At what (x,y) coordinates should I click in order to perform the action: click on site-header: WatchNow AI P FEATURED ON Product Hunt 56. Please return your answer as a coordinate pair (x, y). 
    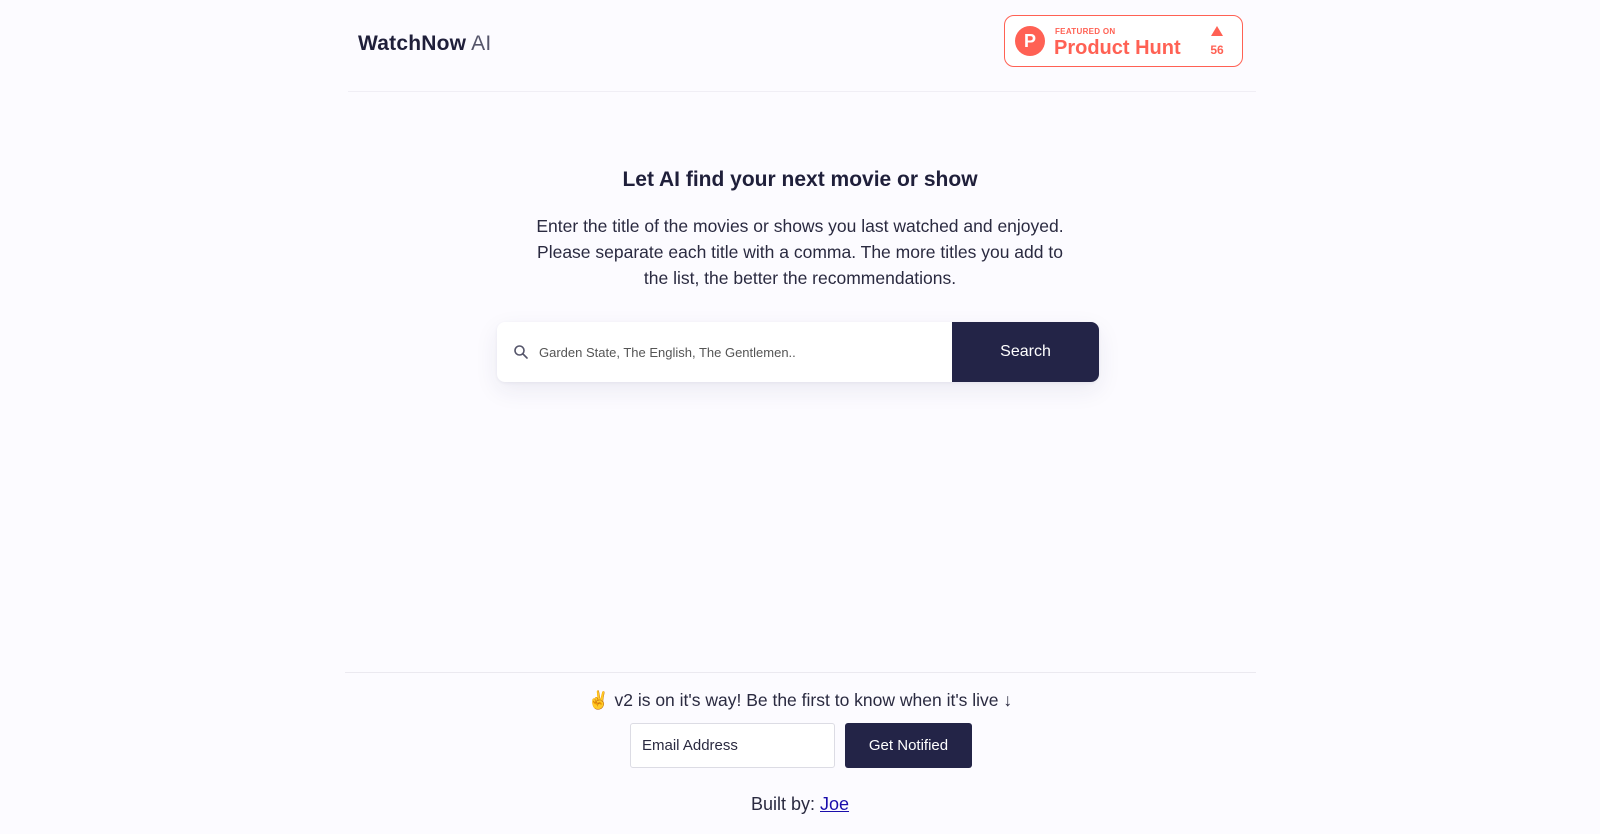
    Looking at the image, I should click on (802, 46).